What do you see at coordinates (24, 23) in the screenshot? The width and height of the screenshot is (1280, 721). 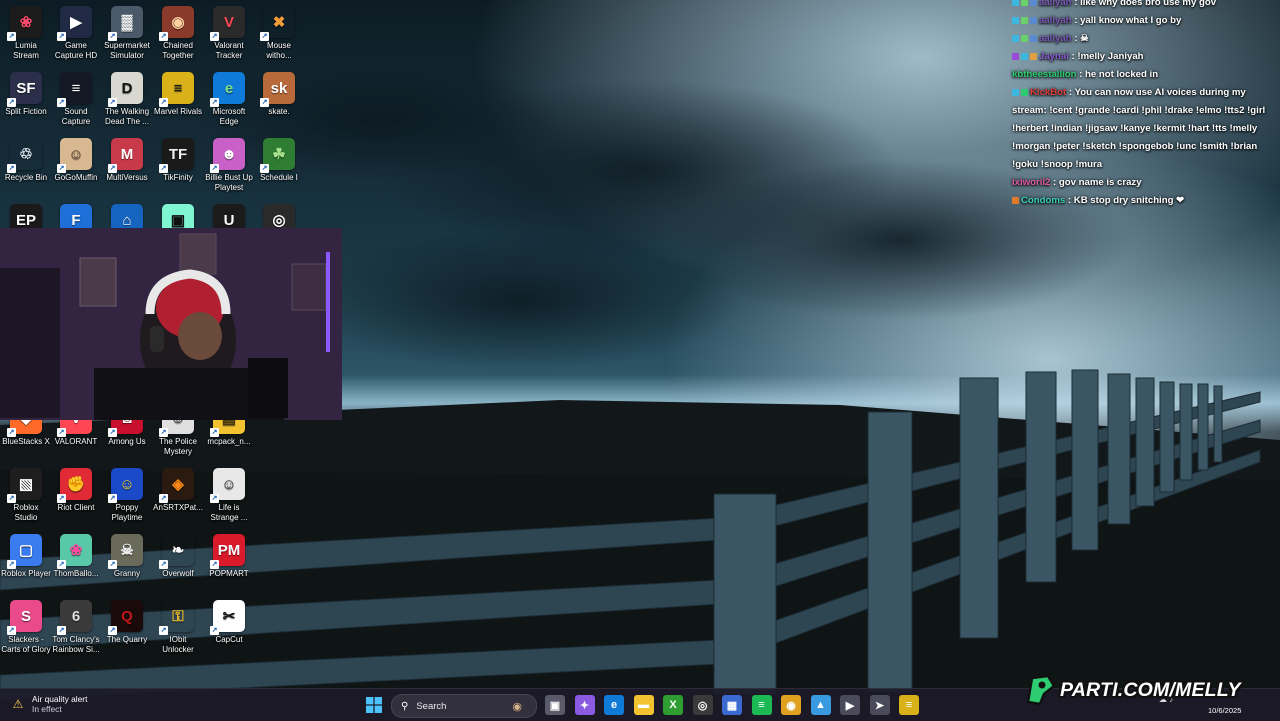 I see `lumia-icon: ❀ ↗` at bounding box center [24, 23].